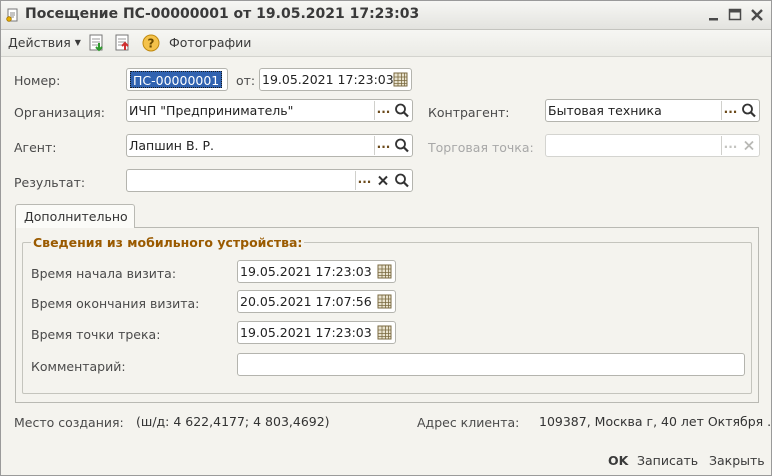 The image size is (772, 476). What do you see at coordinates (469, 112) in the screenshot?
I see `contractor-label: Контрагент:` at bounding box center [469, 112].